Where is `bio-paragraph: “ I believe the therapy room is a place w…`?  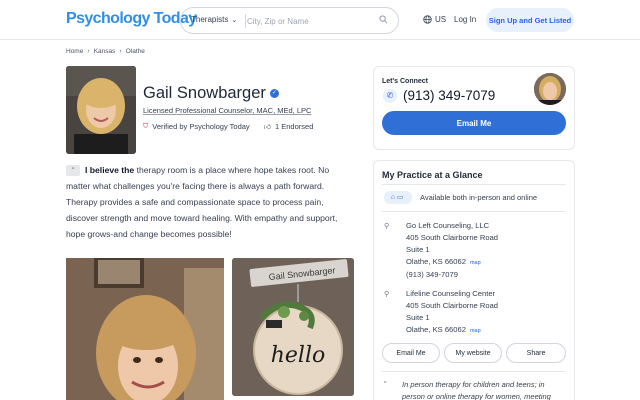 bio-paragraph: “ I believe the therapy room is a place w… is located at coordinates (207, 202).